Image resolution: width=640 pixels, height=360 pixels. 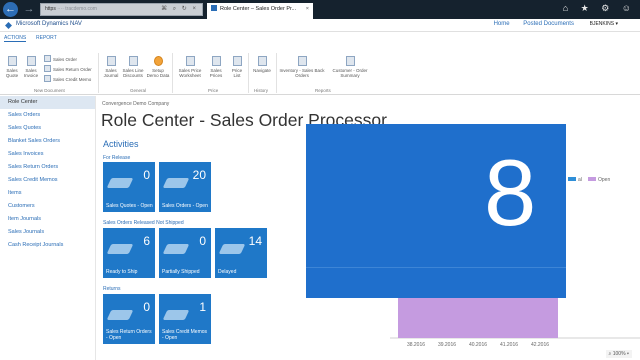 What do you see at coordinates (604, 24) in the screenshot?
I see `user-menu: BJENKINS ▾` at bounding box center [604, 24].